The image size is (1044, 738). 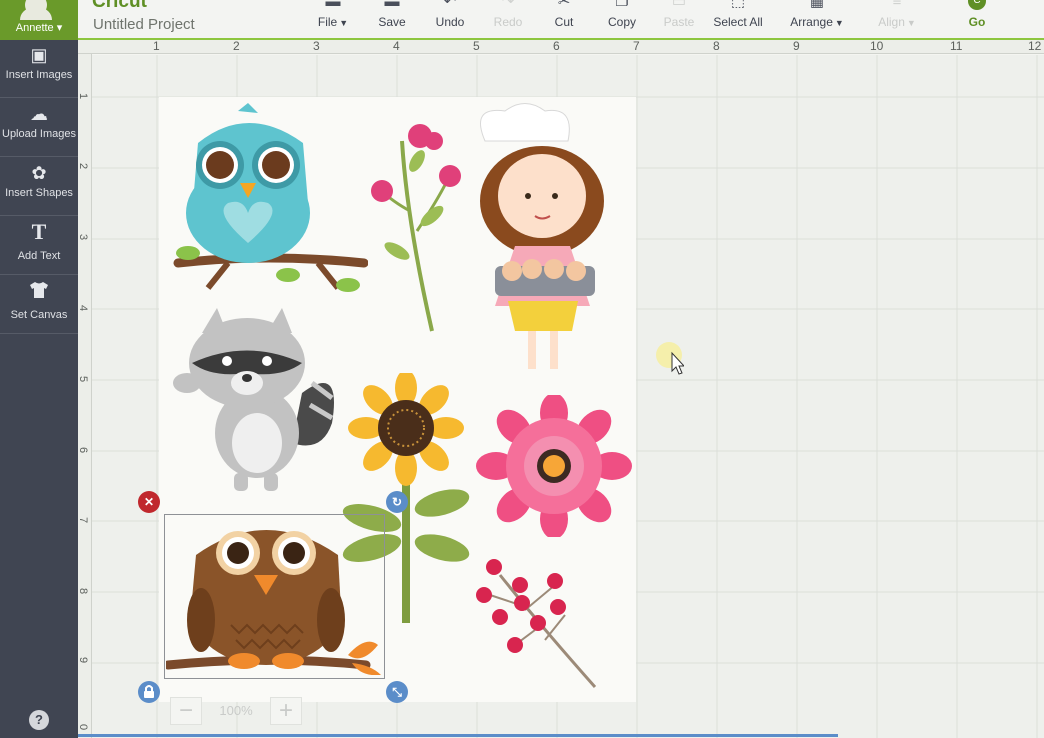 What do you see at coordinates (738, 22) in the screenshot?
I see `select-all-label: Select All` at bounding box center [738, 22].